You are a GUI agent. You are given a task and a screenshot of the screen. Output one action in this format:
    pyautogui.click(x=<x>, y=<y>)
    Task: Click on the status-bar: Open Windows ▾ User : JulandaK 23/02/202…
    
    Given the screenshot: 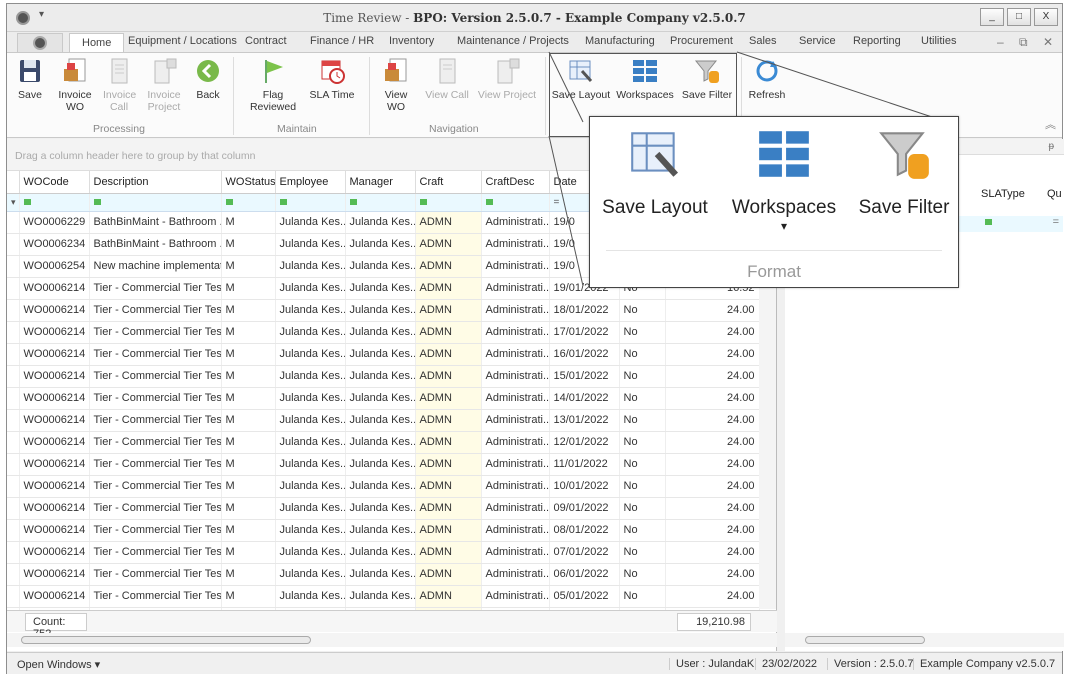 What is the action you would take?
    pyautogui.click(x=534, y=663)
    